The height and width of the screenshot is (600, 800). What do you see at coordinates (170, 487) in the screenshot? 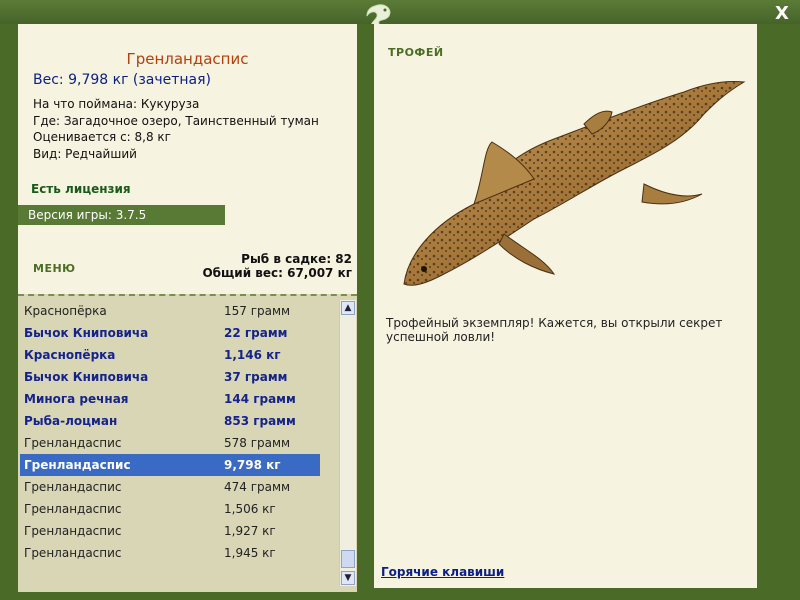
I see `list-item: Гренландаспис 474 грамм` at bounding box center [170, 487].